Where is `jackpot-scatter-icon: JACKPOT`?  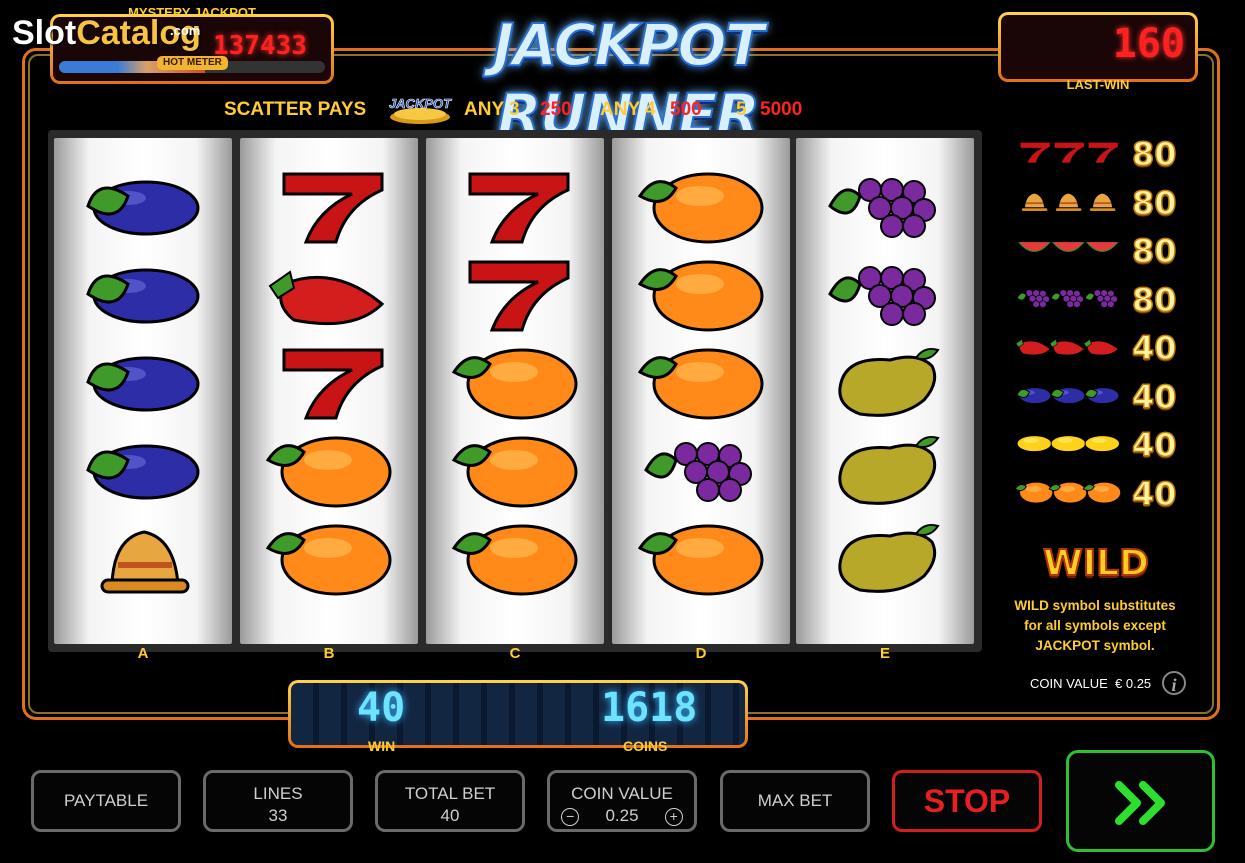 jackpot-scatter-icon: JACKPOT is located at coordinates (420, 109).